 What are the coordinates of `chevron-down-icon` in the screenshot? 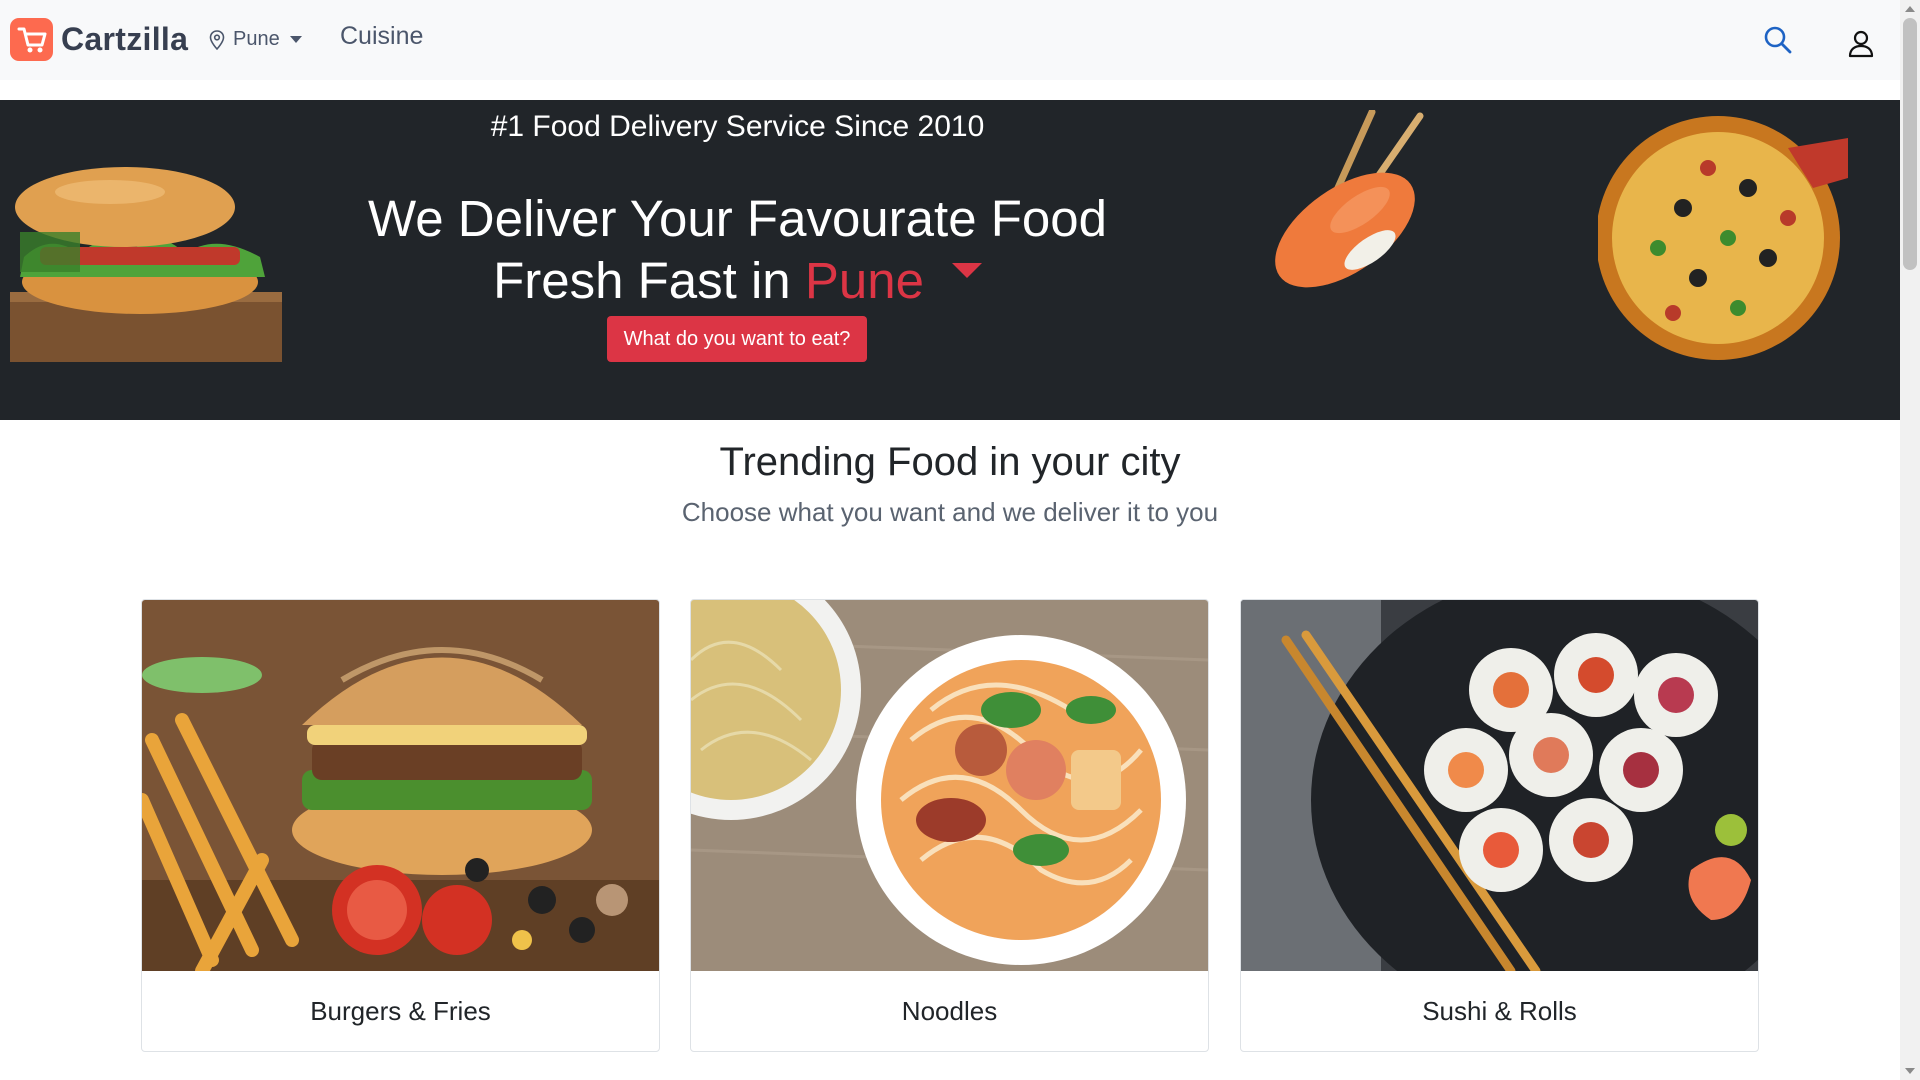 It's located at (295, 39).